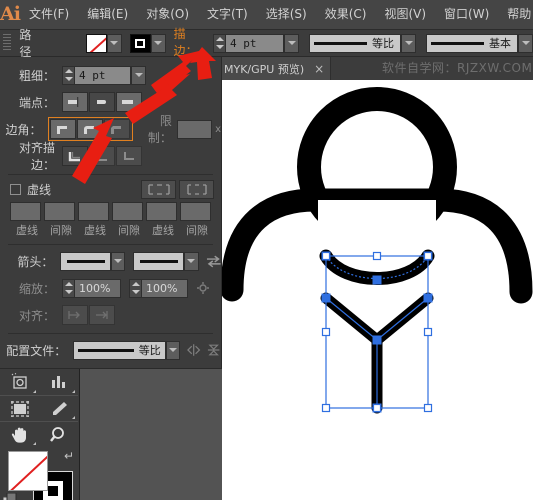 The height and width of the screenshot is (500, 533). What do you see at coordinates (102, 156) in the screenshot?
I see `align-inside-button` at bounding box center [102, 156].